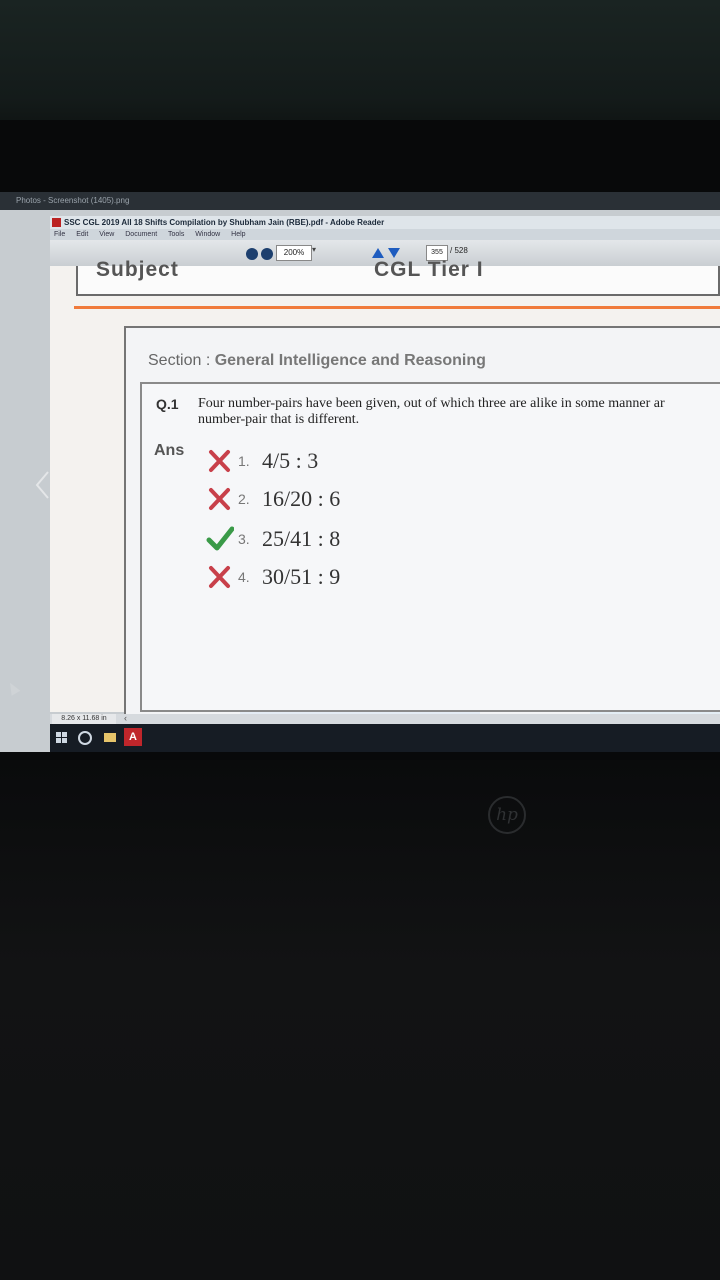 This screenshot has height=1280, width=720. Describe the element at coordinates (85, 738) in the screenshot. I see `cortana-icon` at that location.